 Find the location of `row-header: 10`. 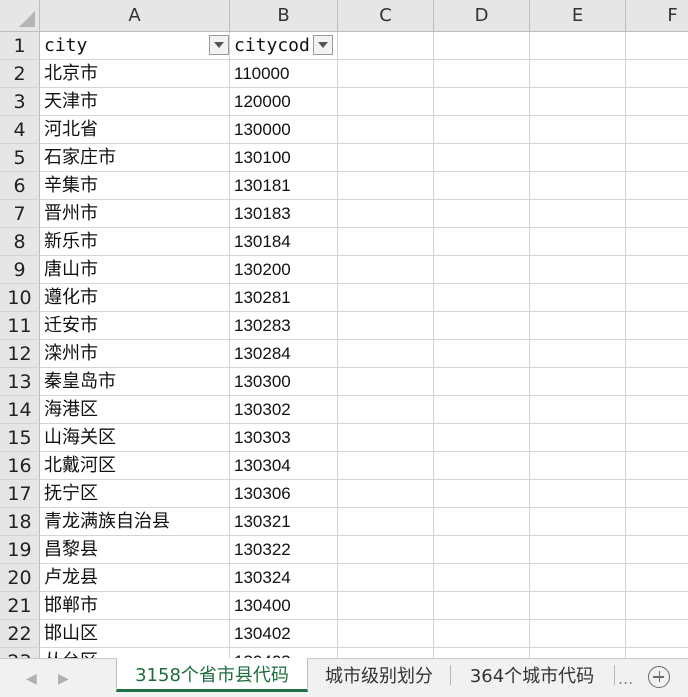

row-header: 10 is located at coordinates (20, 298).